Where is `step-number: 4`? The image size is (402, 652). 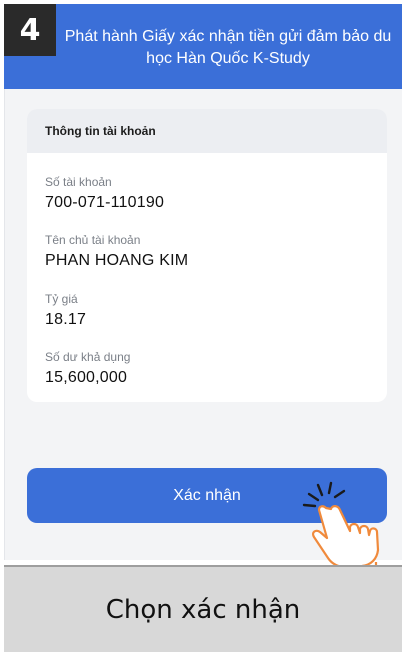
step-number: 4 is located at coordinates (30, 30).